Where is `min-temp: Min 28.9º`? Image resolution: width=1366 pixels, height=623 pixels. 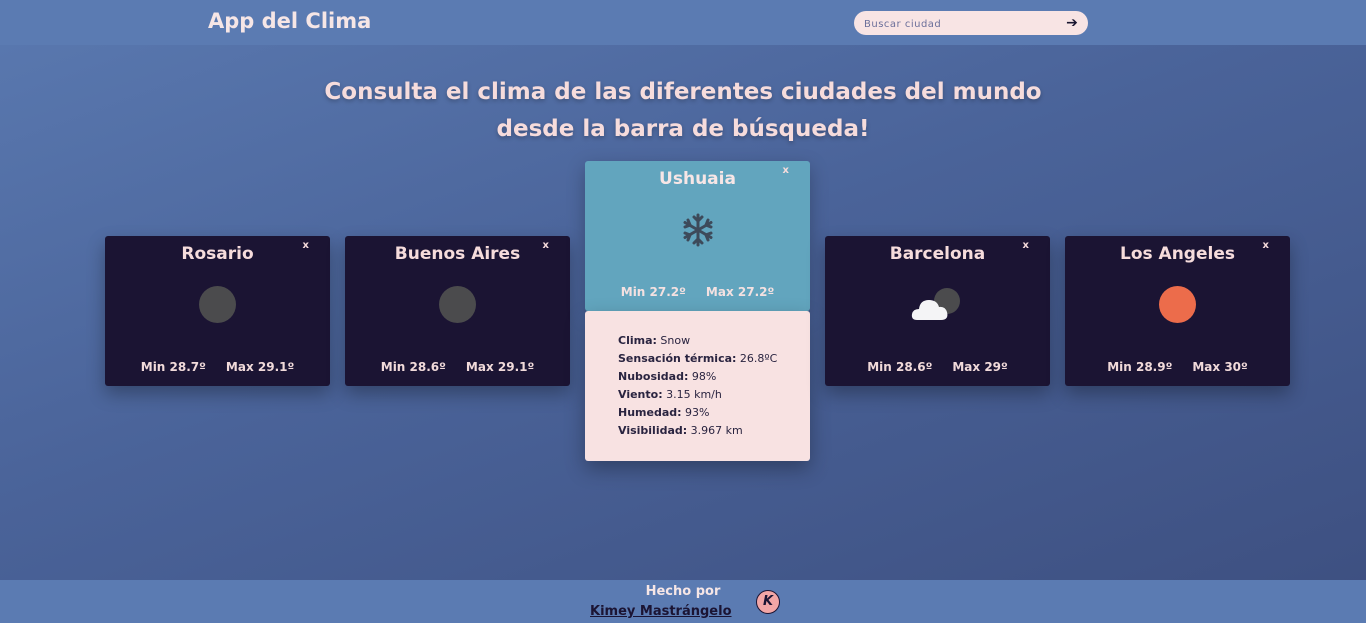
min-temp: Min 28.9º is located at coordinates (1140, 367).